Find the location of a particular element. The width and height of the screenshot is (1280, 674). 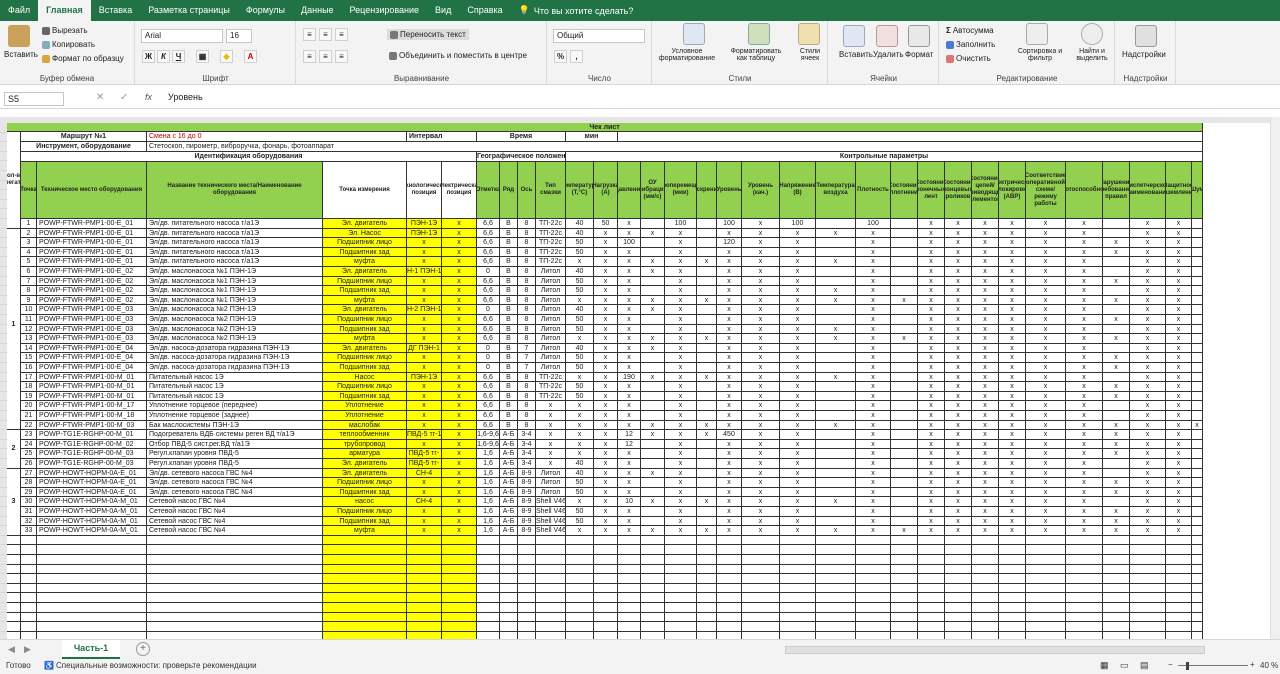

row-7-col-22: x is located at coordinates (931, 281).